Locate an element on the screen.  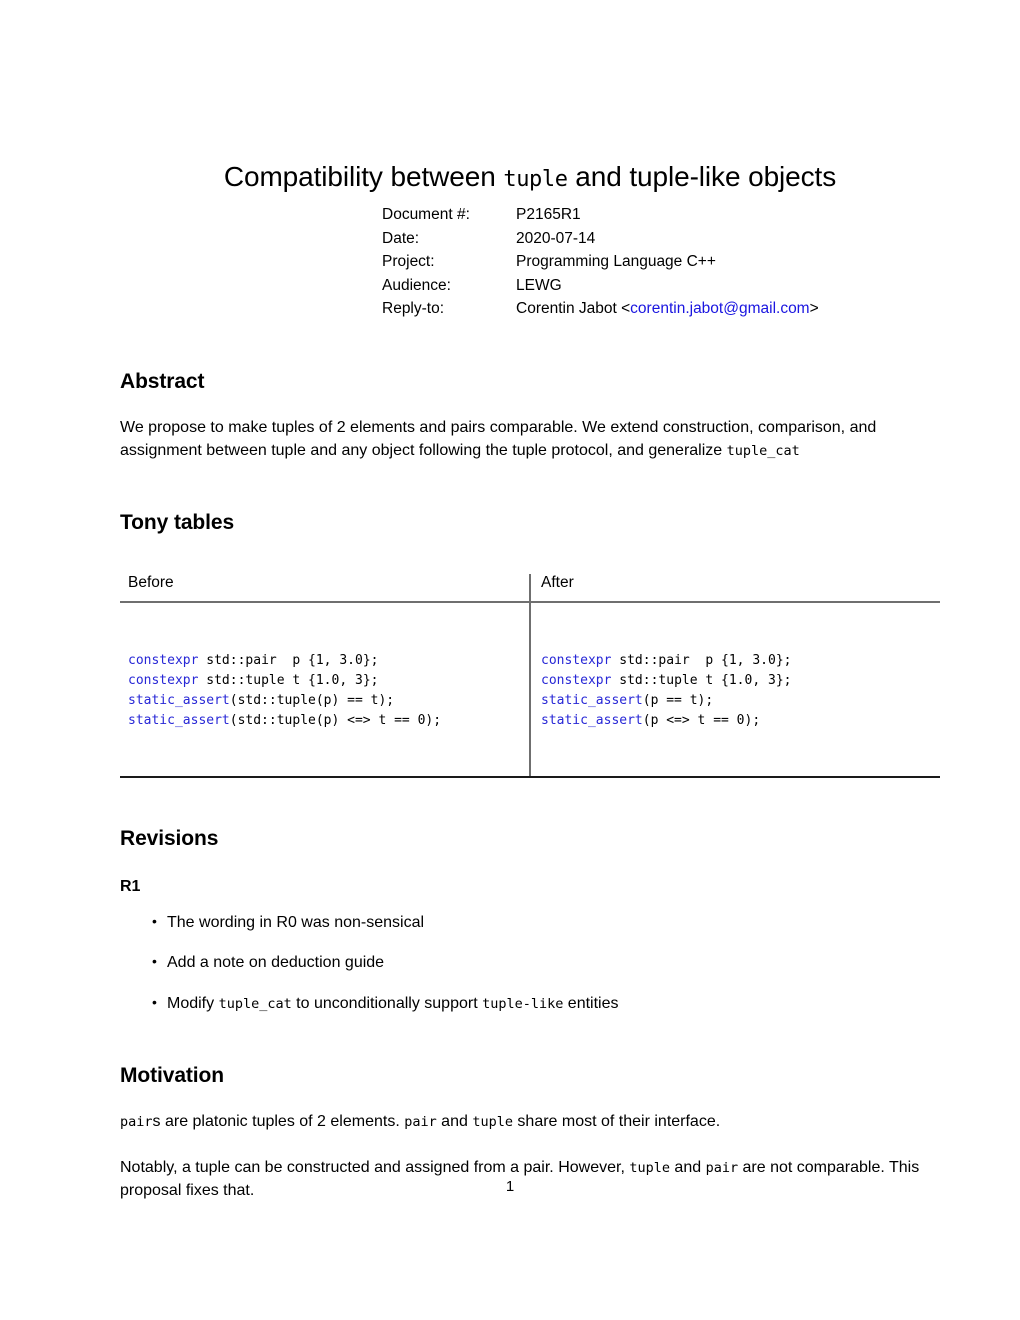
metadata-value: P2165R1 is located at coordinates (548, 215).